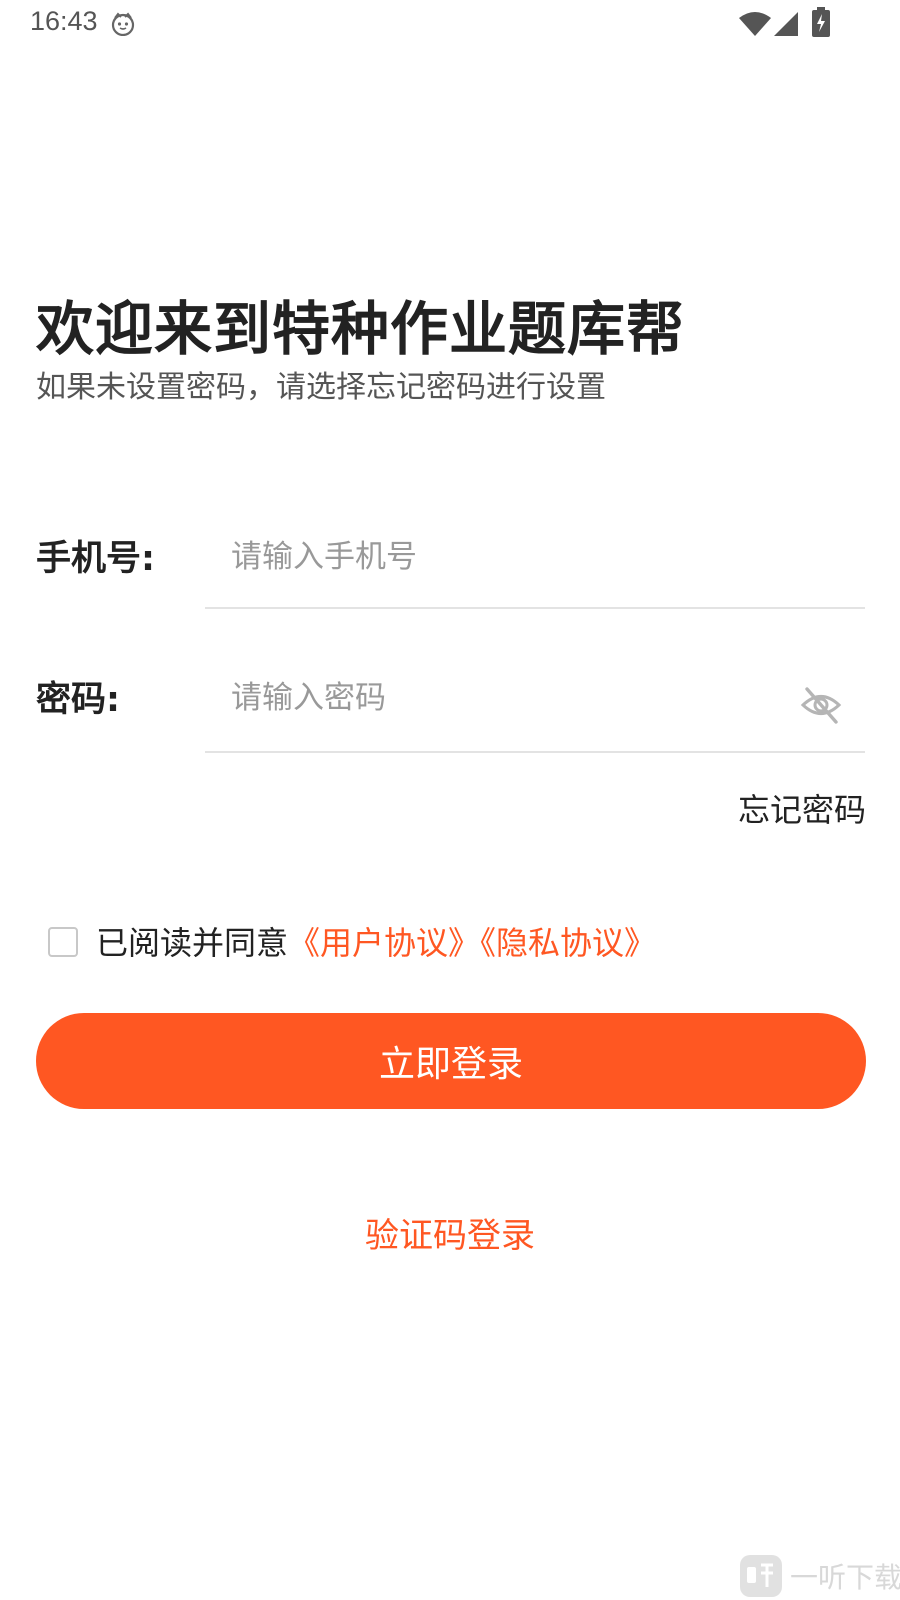 Image resolution: width=900 pixels, height=1600 pixels. Describe the element at coordinates (535, 752) in the screenshot. I see `password-underline` at that location.